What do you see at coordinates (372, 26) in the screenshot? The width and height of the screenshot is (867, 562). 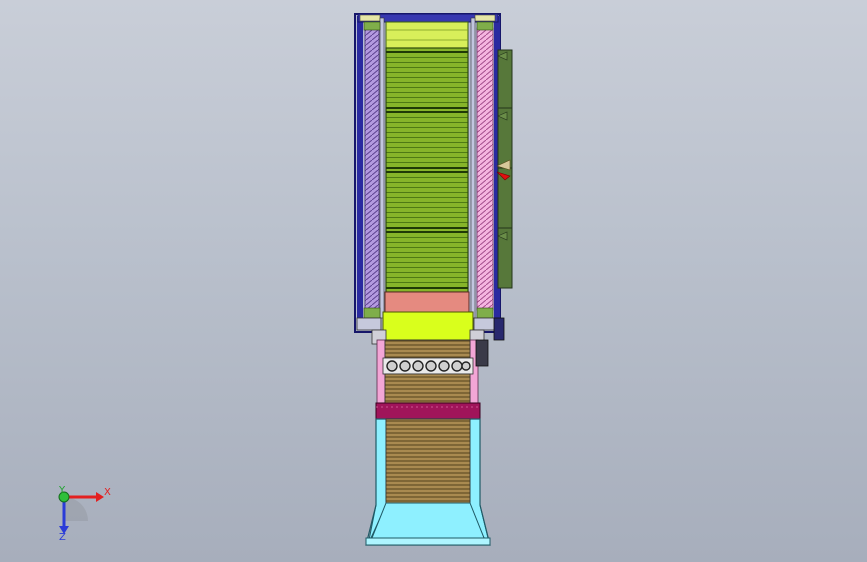 I see `left-screw-top-bearing` at bounding box center [372, 26].